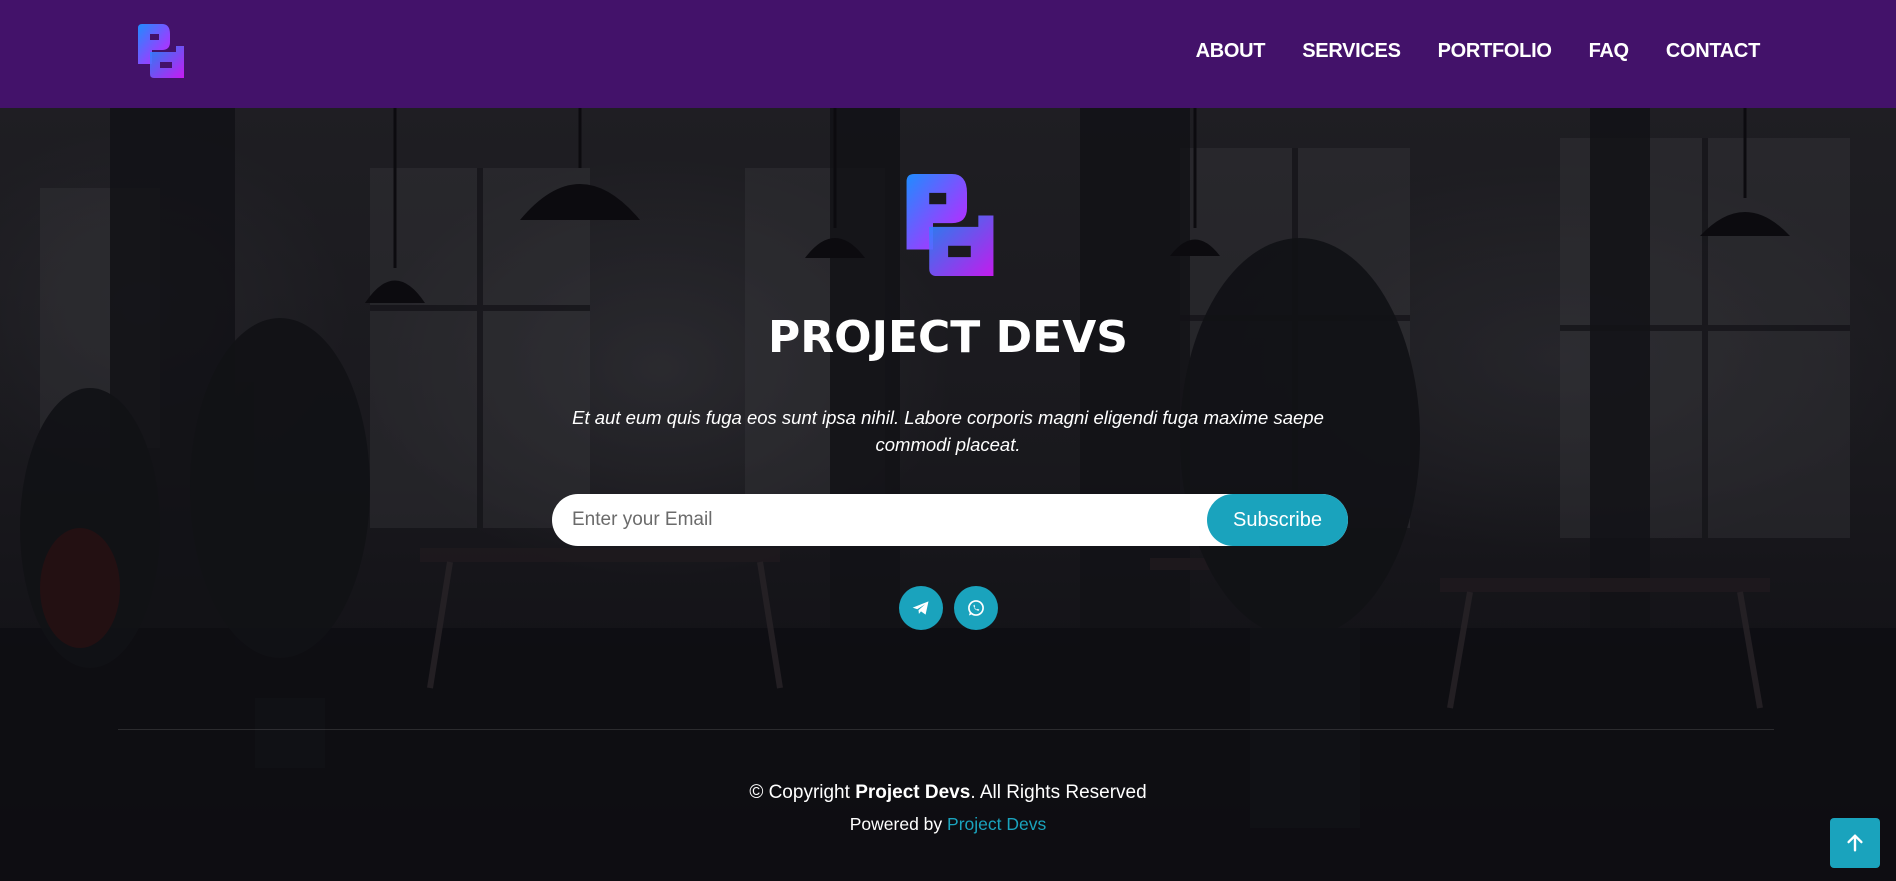  I want to click on email-input, so click(862, 520).